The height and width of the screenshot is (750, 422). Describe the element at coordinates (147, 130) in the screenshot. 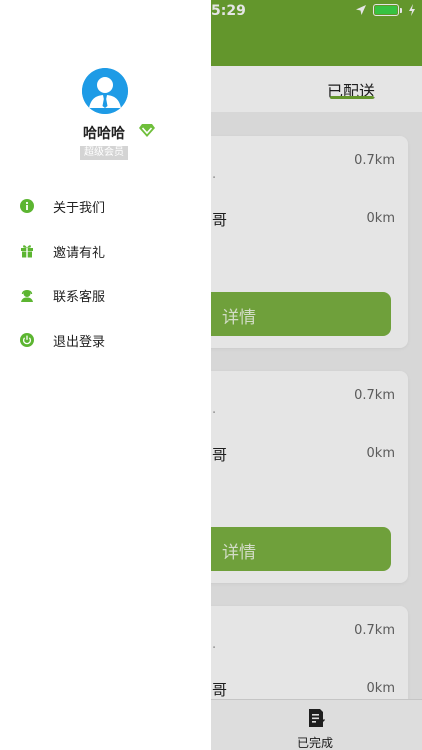

I see `diamond-icon` at that location.